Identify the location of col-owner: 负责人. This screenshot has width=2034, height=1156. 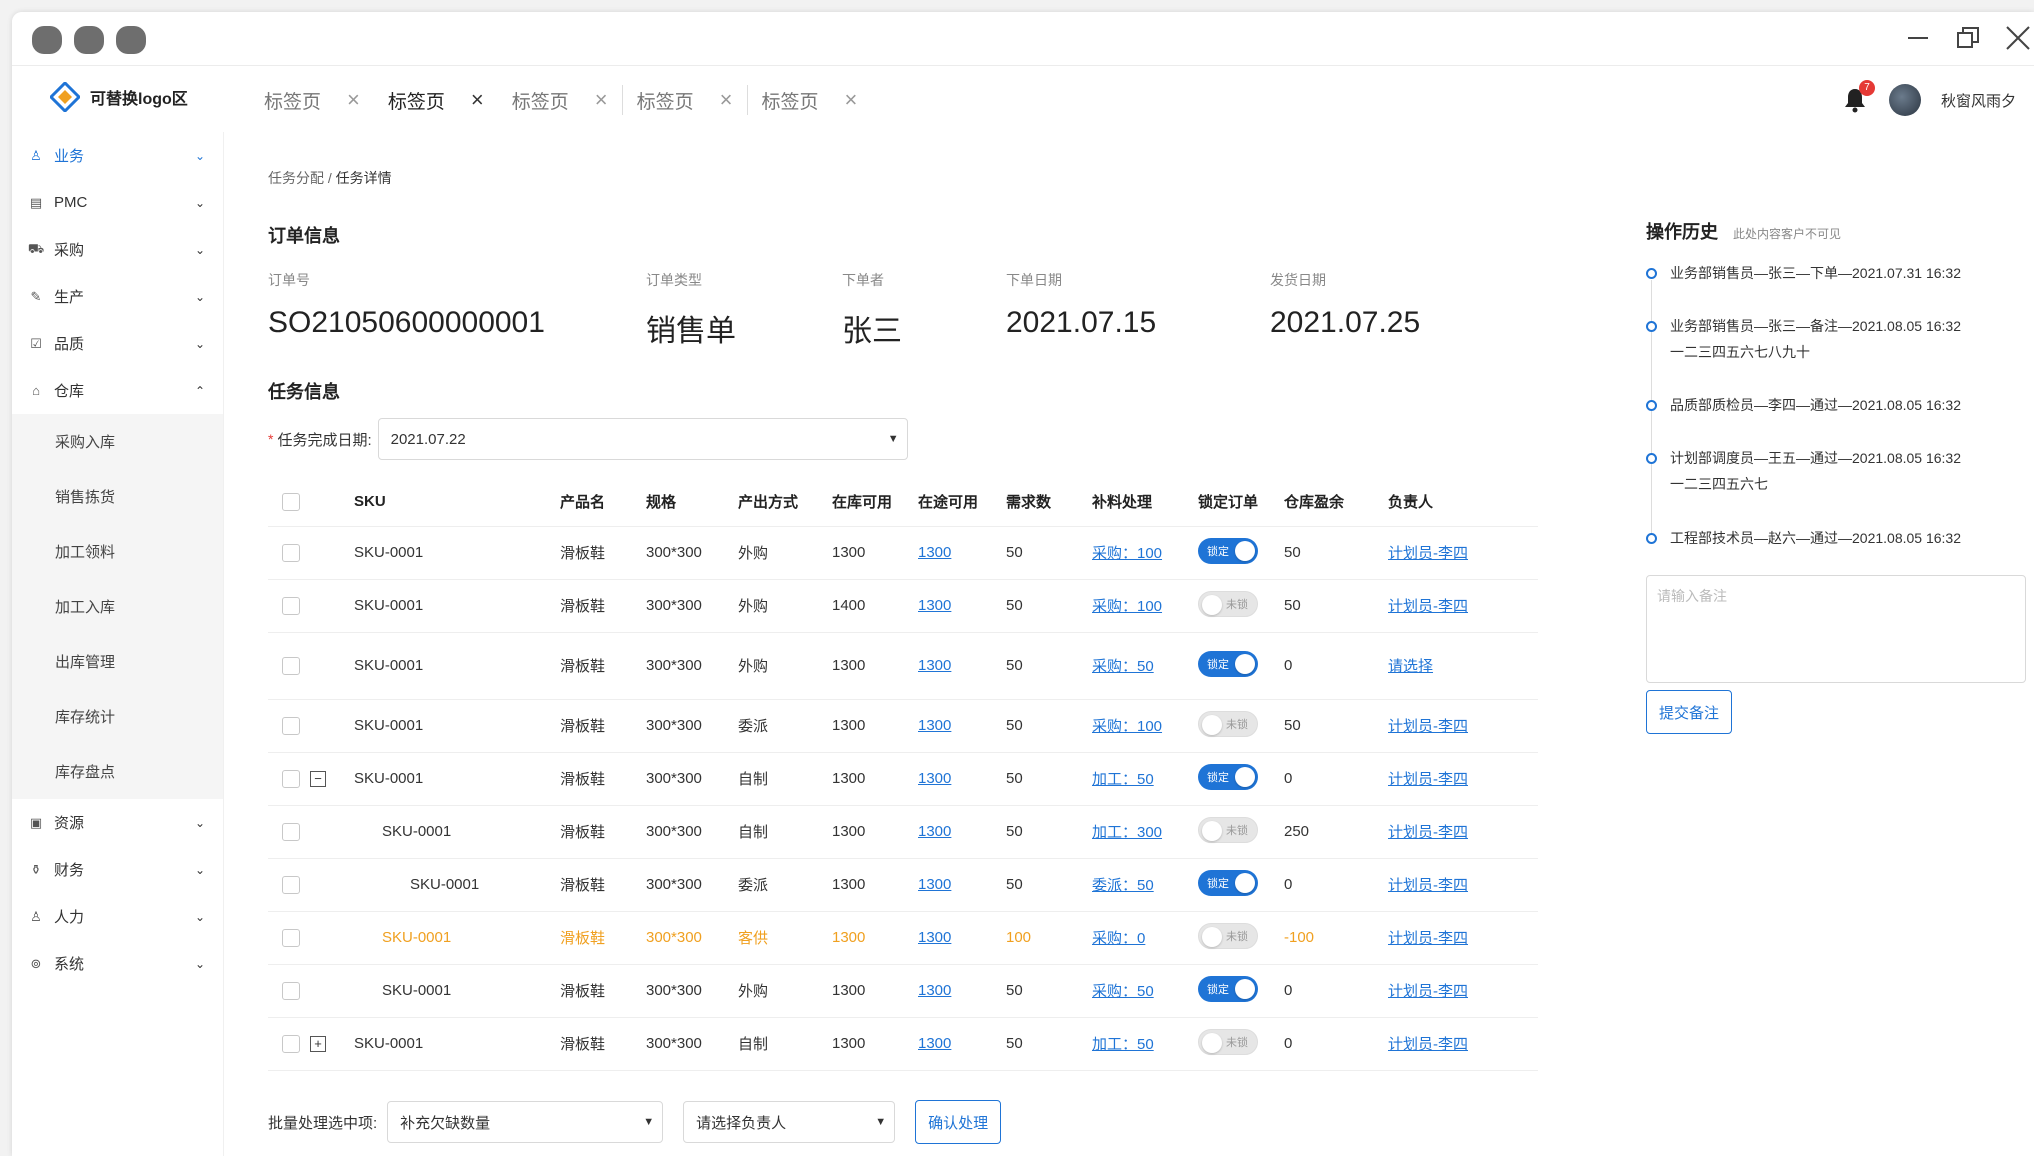
(1463, 502).